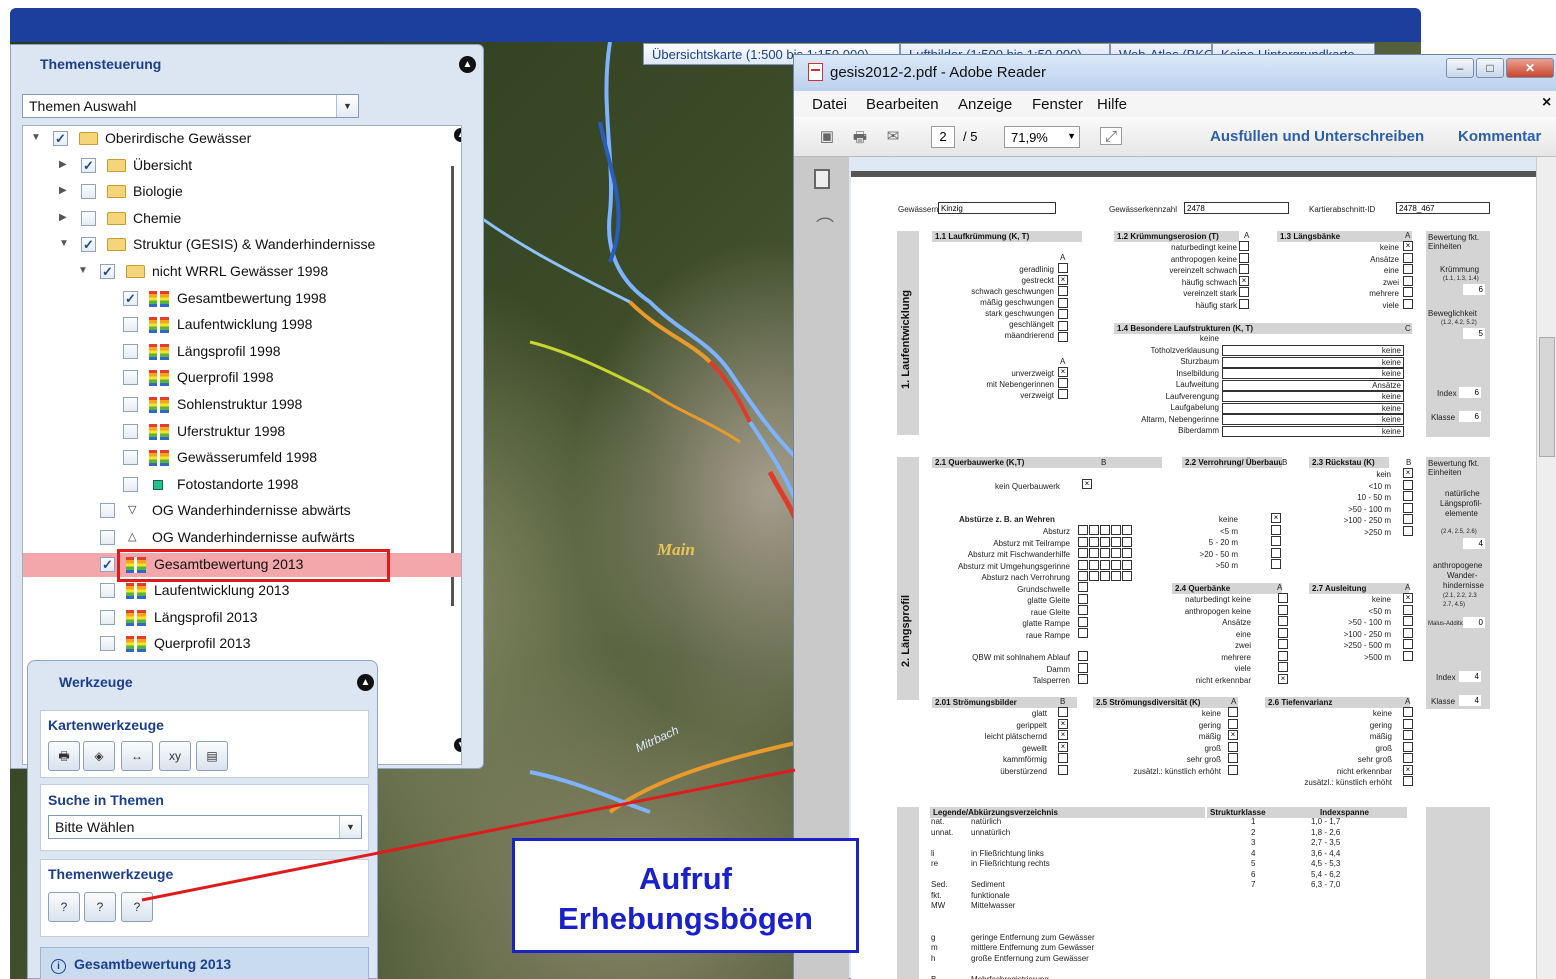 This screenshot has height=979, width=1556. I want to click on pages-icon, so click(822, 179).